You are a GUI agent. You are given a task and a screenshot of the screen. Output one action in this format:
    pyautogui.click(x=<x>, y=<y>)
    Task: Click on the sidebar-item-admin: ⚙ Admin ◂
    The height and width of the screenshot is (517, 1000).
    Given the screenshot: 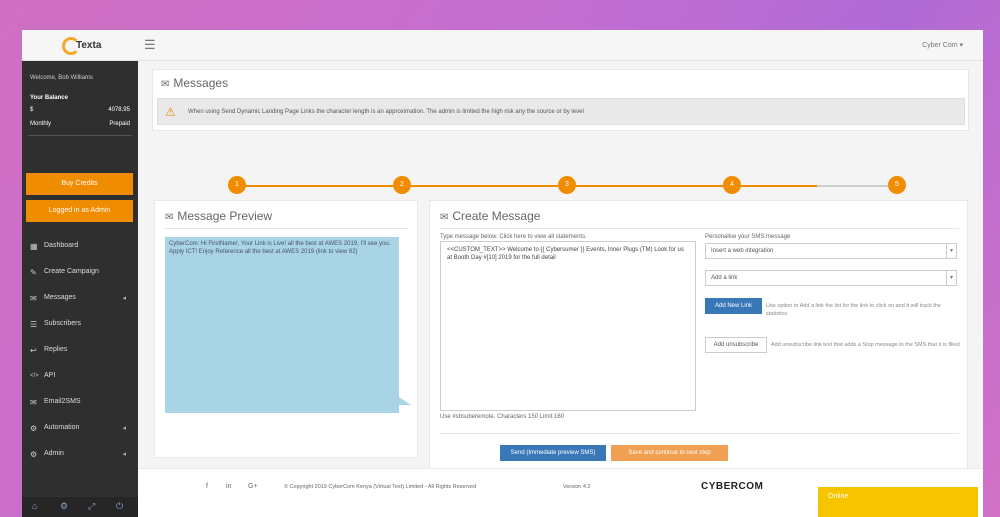 What is the action you would take?
    pyautogui.click(x=80, y=455)
    